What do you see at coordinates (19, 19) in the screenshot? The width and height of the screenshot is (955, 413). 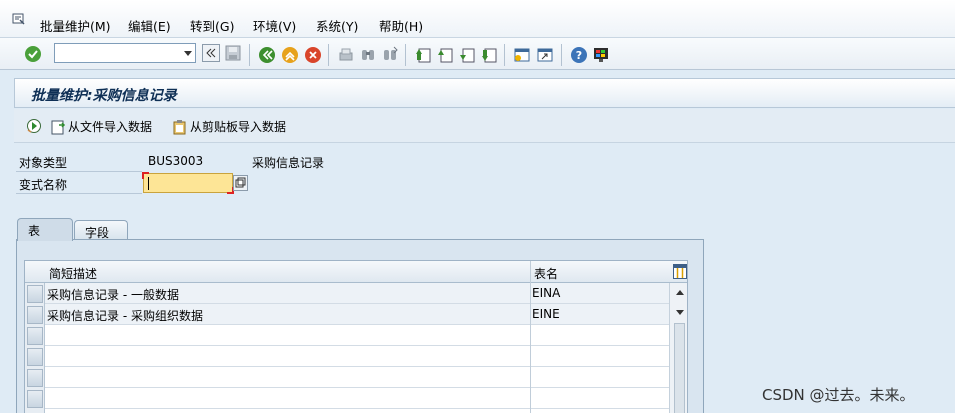 I see `menu-grip-icon` at bounding box center [19, 19].